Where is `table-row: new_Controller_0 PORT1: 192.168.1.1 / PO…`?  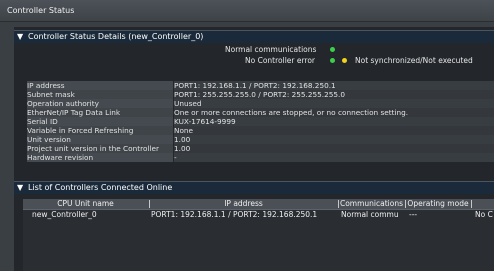
table-row: new_Controller_0 PORT1: 192.168.1.1 / PO… is located at coordinates (258, 215).